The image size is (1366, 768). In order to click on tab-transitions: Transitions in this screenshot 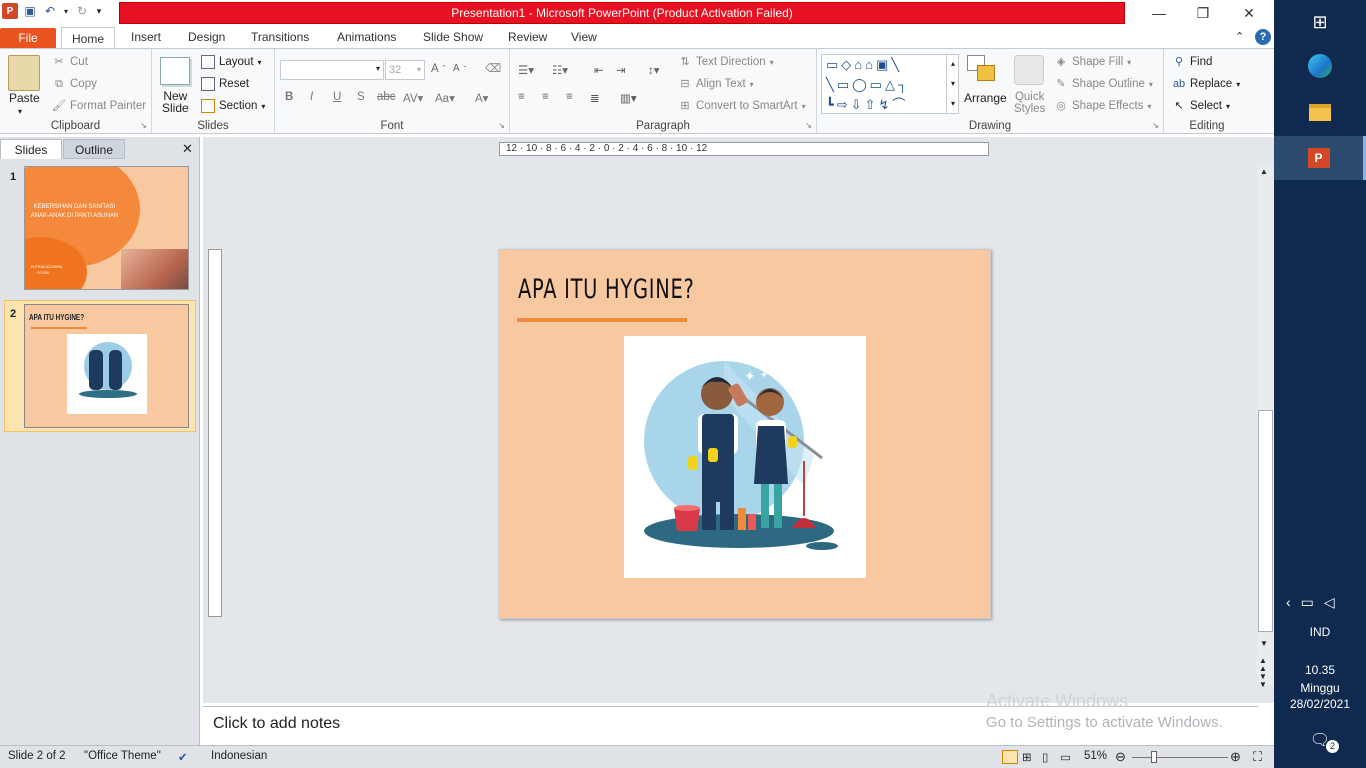, I will do `click(280, 37)`.